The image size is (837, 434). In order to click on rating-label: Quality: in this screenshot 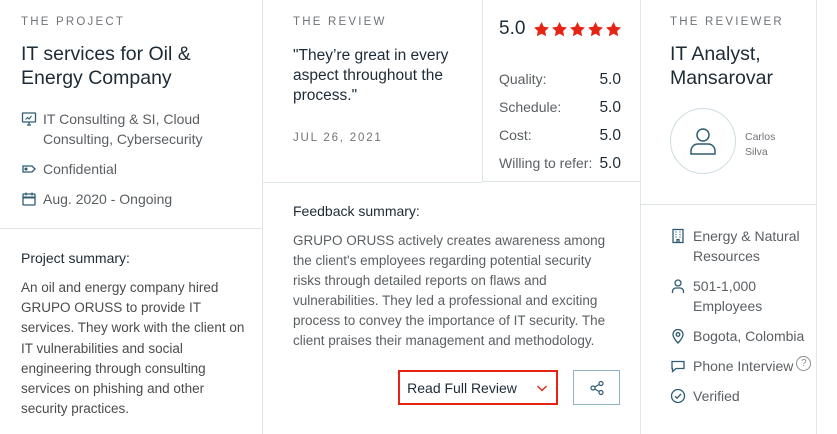, I will do `click(523, 79)`.